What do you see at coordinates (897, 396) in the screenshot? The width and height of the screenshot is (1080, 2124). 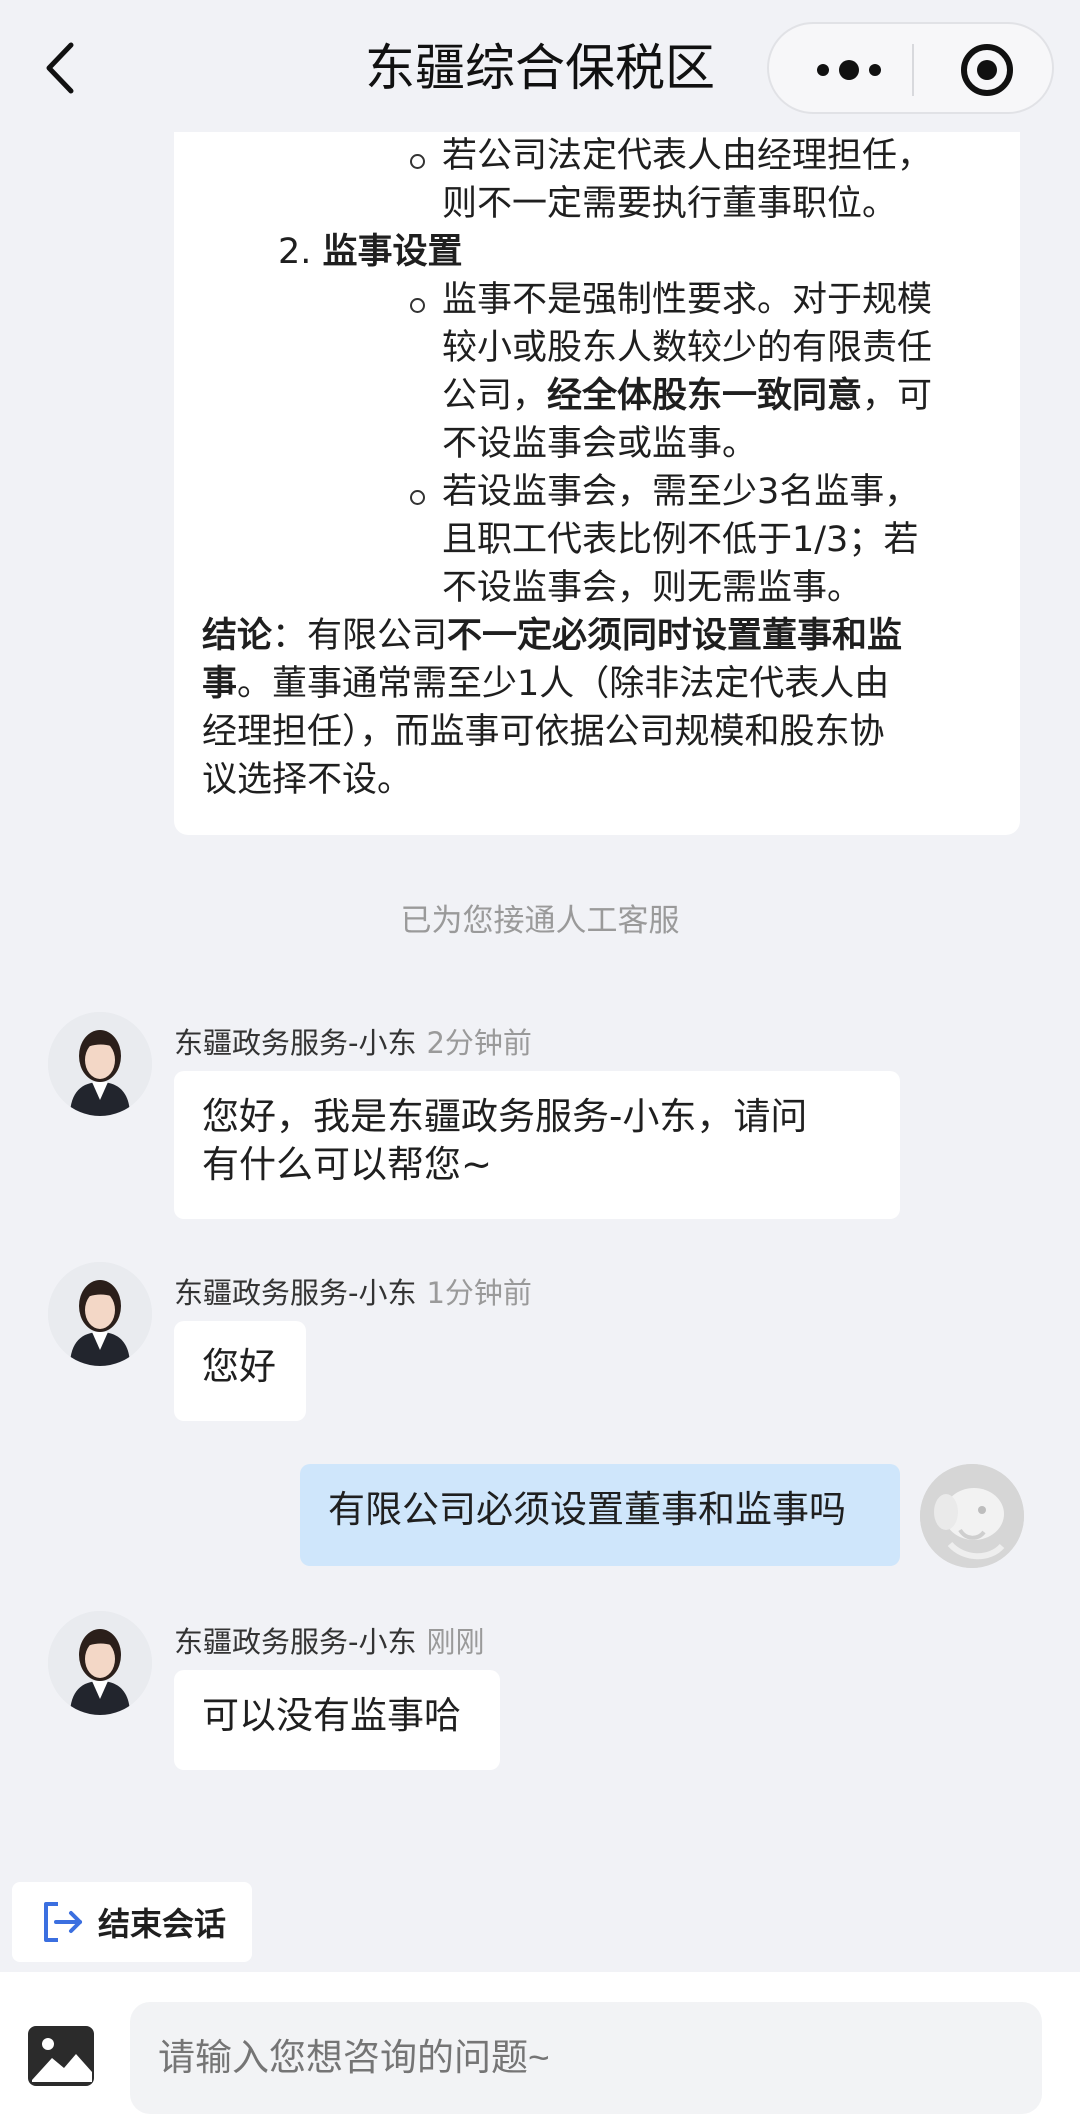 I see `answer-text: ，可` at bounding box center [897, 396].